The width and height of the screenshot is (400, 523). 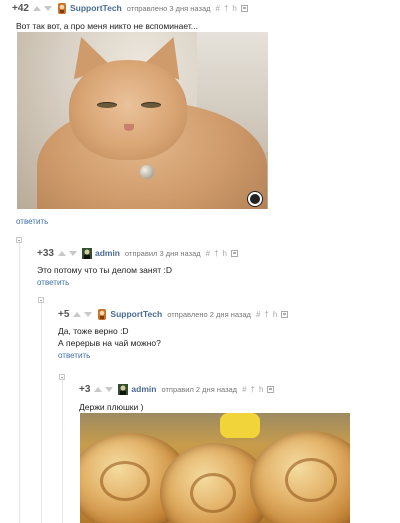 What do you see at coordinates (45, 253) in the screenshot?
I see `rating: +33` at bounding box center [45, 253].